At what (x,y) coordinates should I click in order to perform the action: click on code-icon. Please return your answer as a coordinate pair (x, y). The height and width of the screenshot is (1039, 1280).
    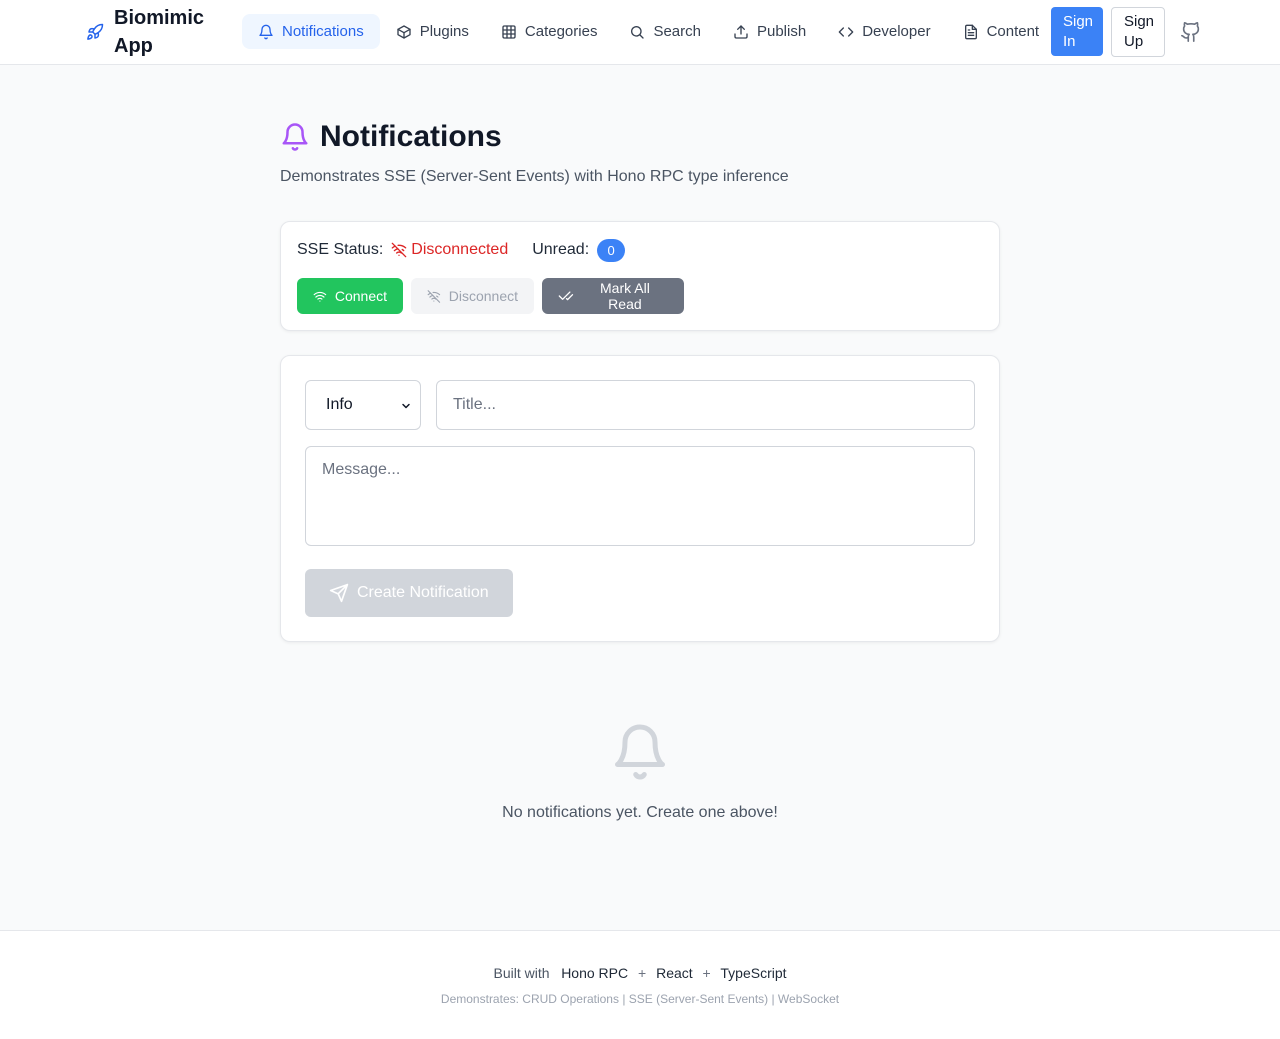
    Looking at the image, I should click on (846, 31).